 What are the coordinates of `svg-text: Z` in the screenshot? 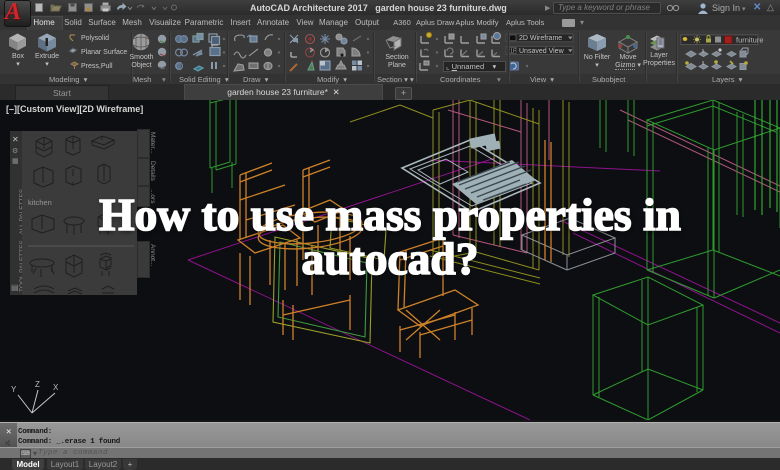 It's located at (37, 384).